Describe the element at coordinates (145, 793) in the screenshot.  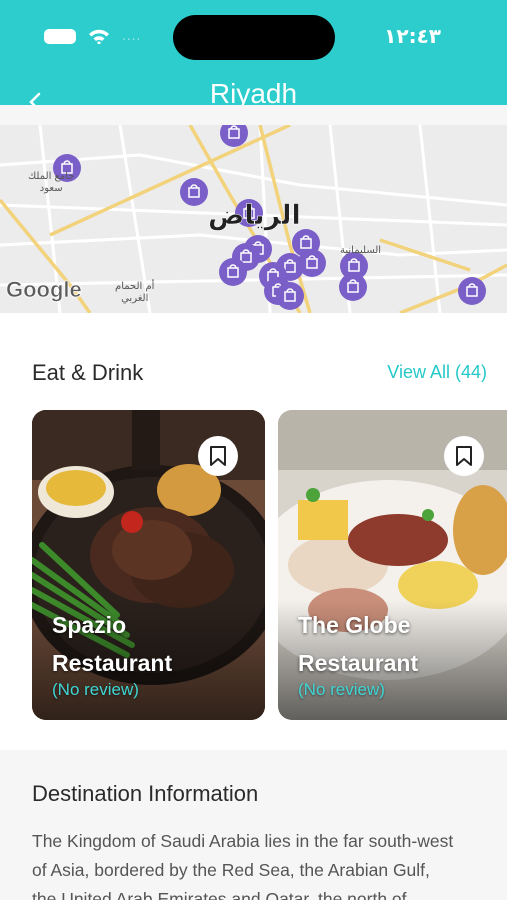
I see `section-title-destination: Destination Information` at that location.